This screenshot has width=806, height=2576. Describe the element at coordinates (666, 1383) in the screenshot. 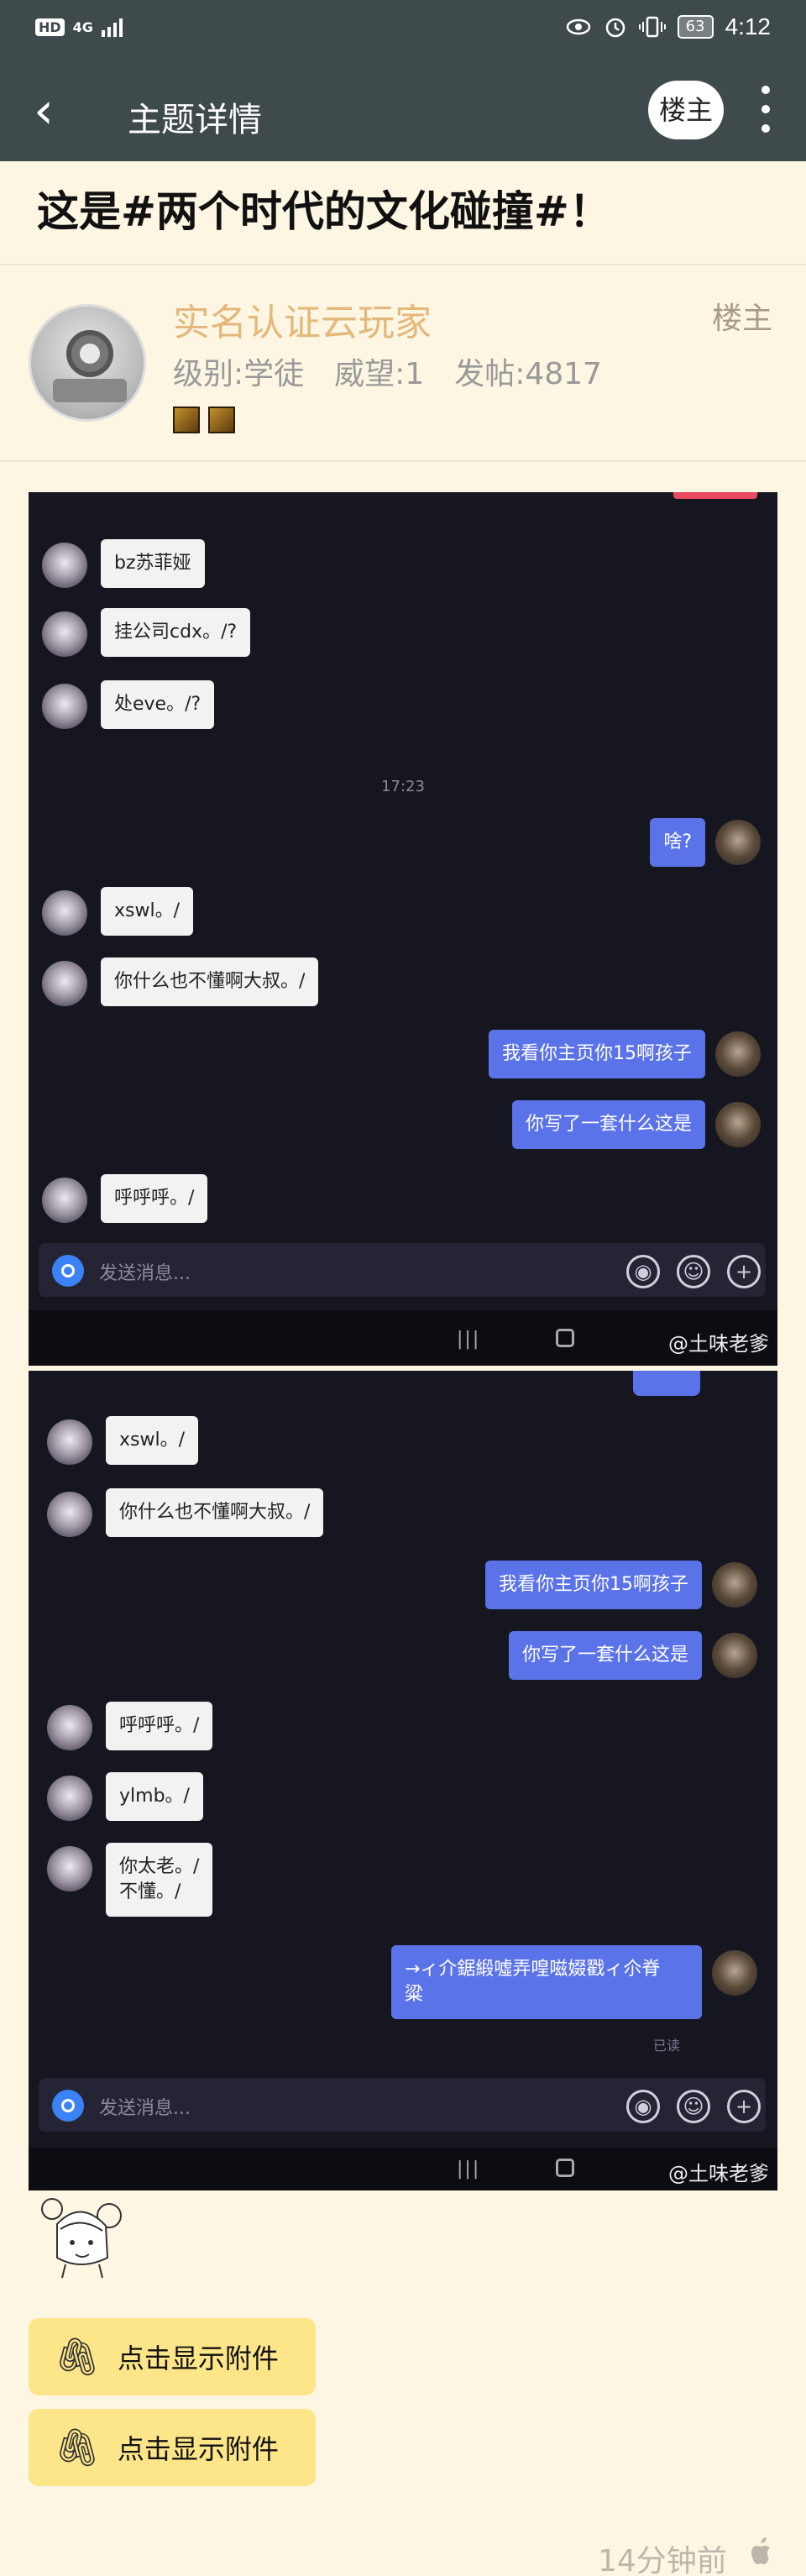

I see `chat-bubble-self-partial` at that location.